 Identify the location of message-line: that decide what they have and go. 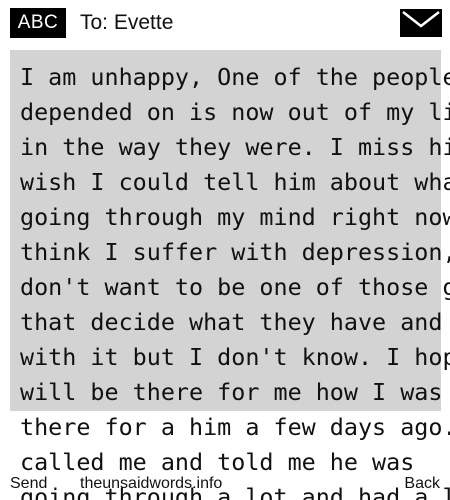
(235, 322).